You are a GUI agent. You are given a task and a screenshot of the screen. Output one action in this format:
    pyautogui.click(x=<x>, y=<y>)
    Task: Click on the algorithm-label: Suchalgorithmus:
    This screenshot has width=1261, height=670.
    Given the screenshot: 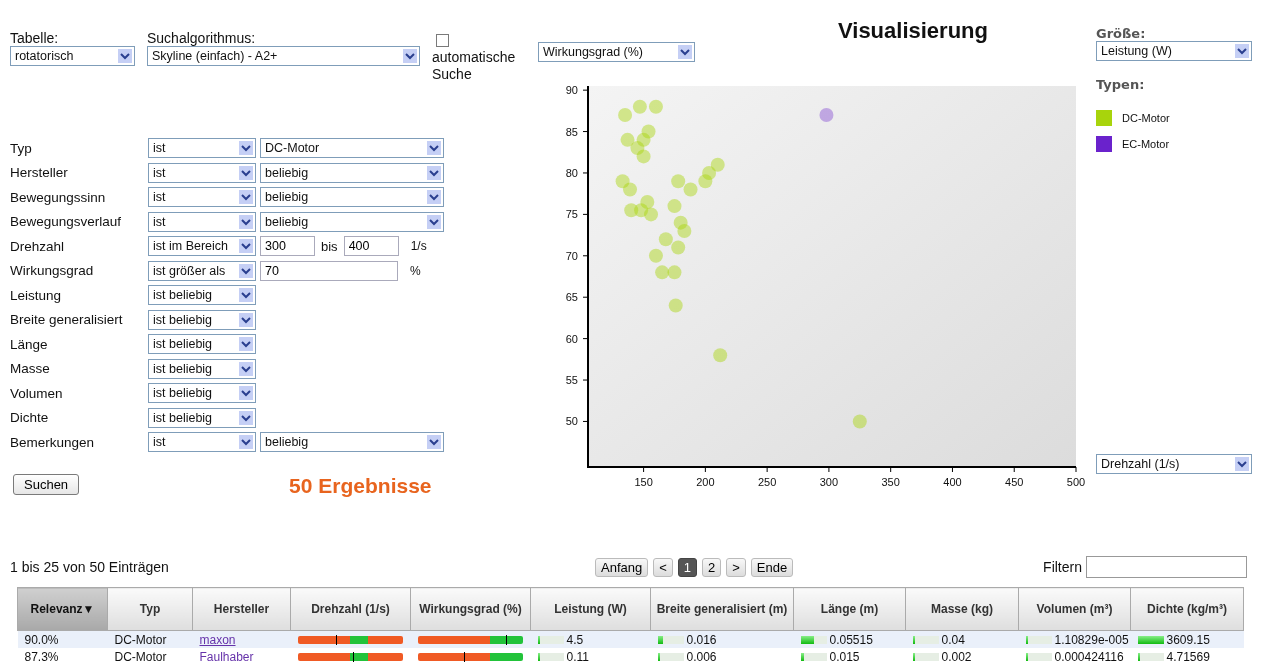 What is the action you would take?
    pyautogui.click(x=202, y=38)
    